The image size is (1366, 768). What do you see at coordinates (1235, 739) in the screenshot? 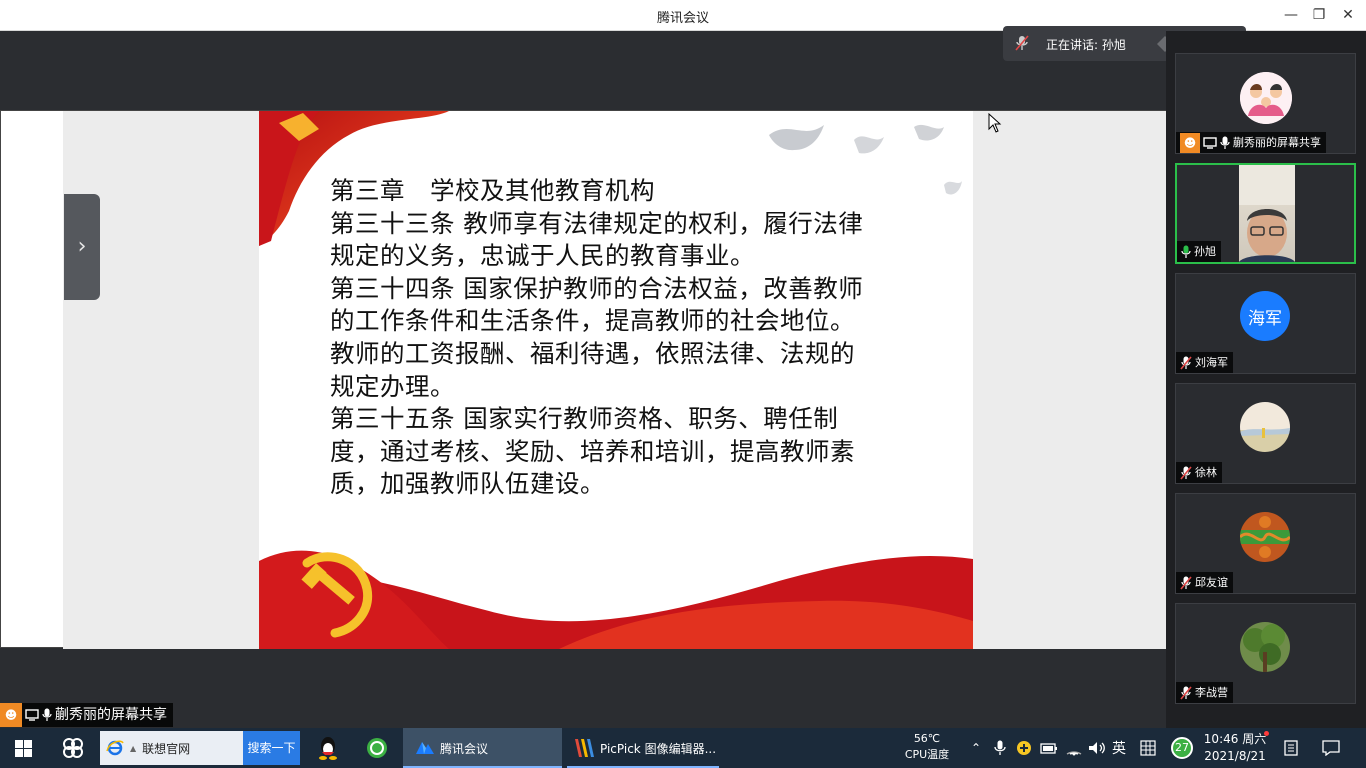
I see `clock-time: 10:46 周六` at bounding box center [1235, 739].